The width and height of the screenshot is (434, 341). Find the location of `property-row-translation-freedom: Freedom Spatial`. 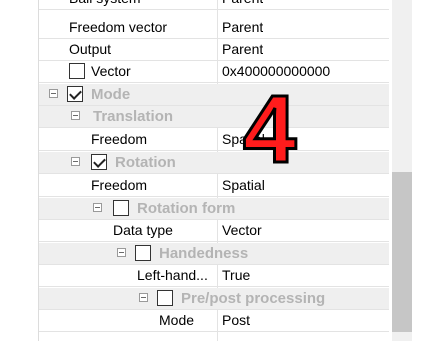

property-row-translation-freedom: Freedom Spatial is located at coordinates (214, 140).